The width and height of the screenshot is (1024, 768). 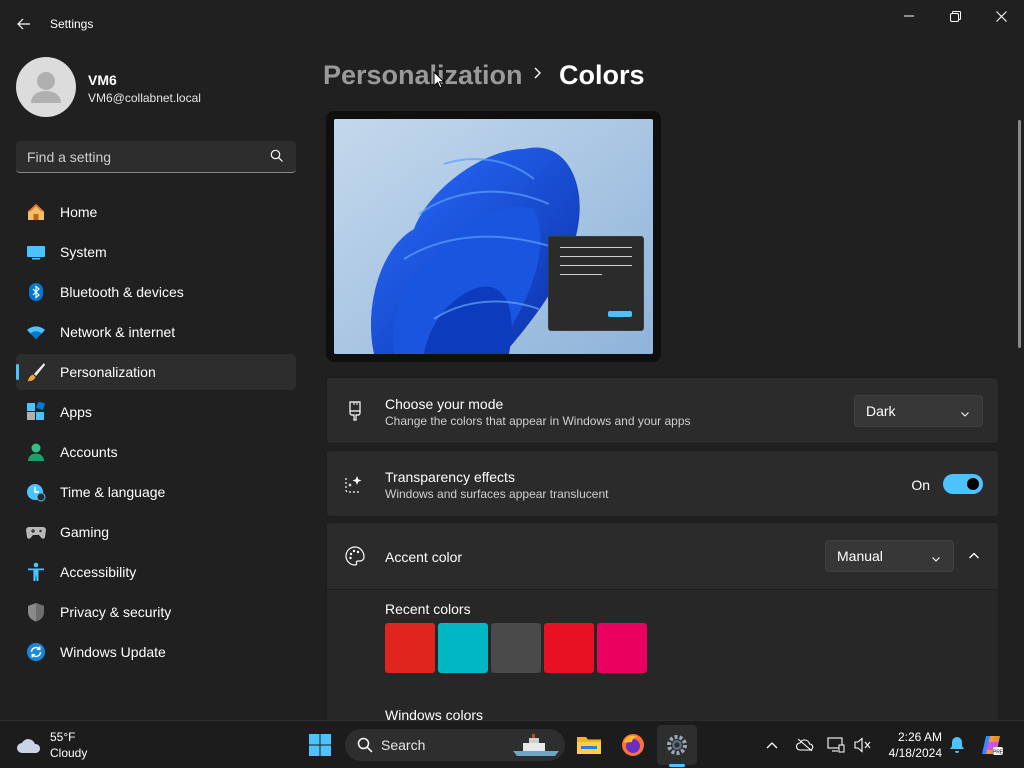 I want to click on sidebar-item-label: Windows Update, so click(x=113, y=652).